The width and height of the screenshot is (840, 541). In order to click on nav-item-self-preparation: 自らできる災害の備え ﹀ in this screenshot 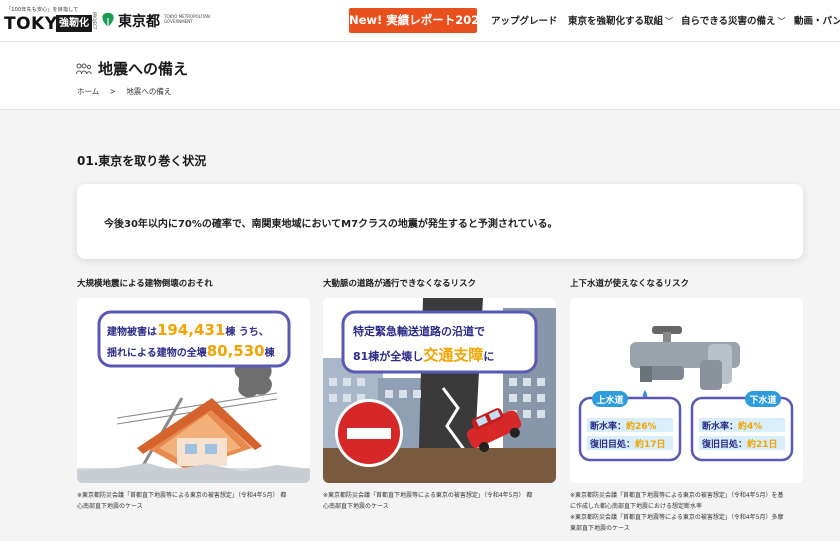, I will do `click(733, 20)`.